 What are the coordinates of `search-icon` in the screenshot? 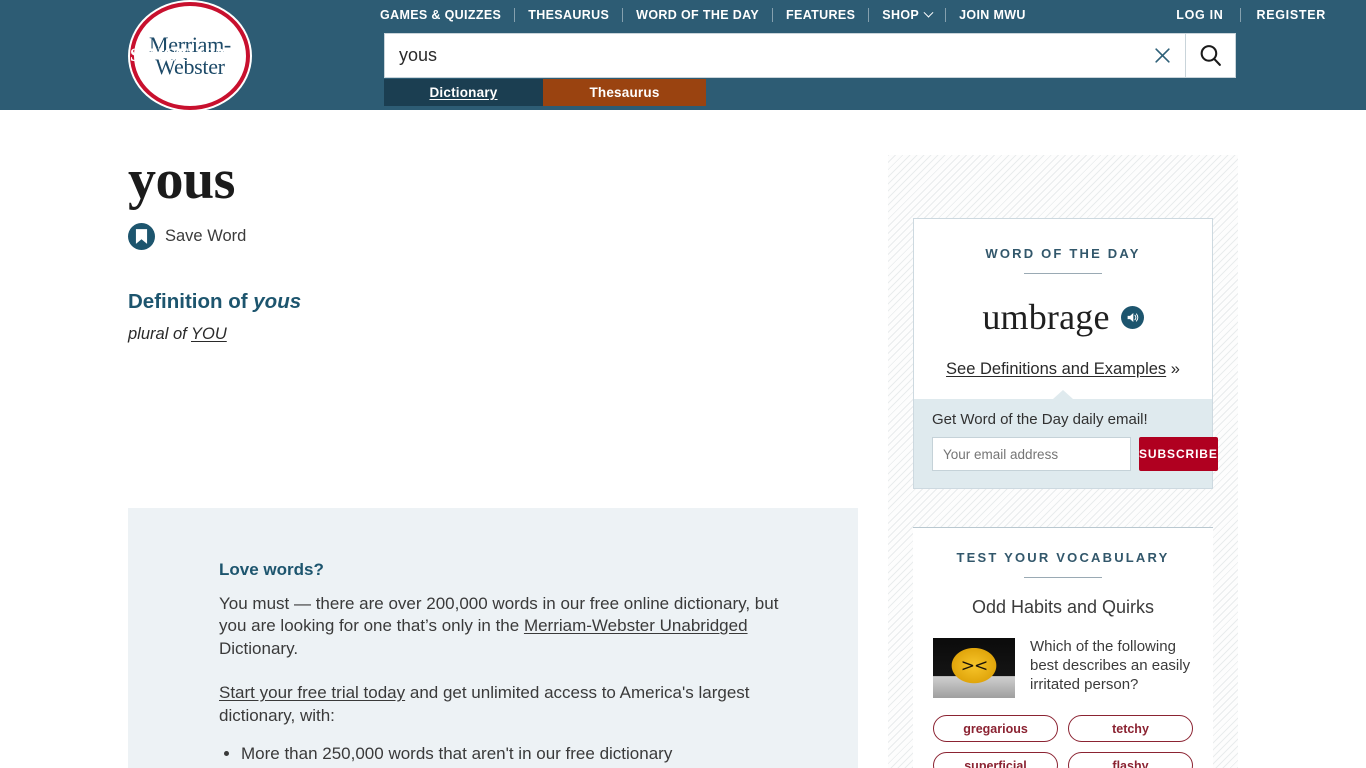 It's located at (1210, 55).